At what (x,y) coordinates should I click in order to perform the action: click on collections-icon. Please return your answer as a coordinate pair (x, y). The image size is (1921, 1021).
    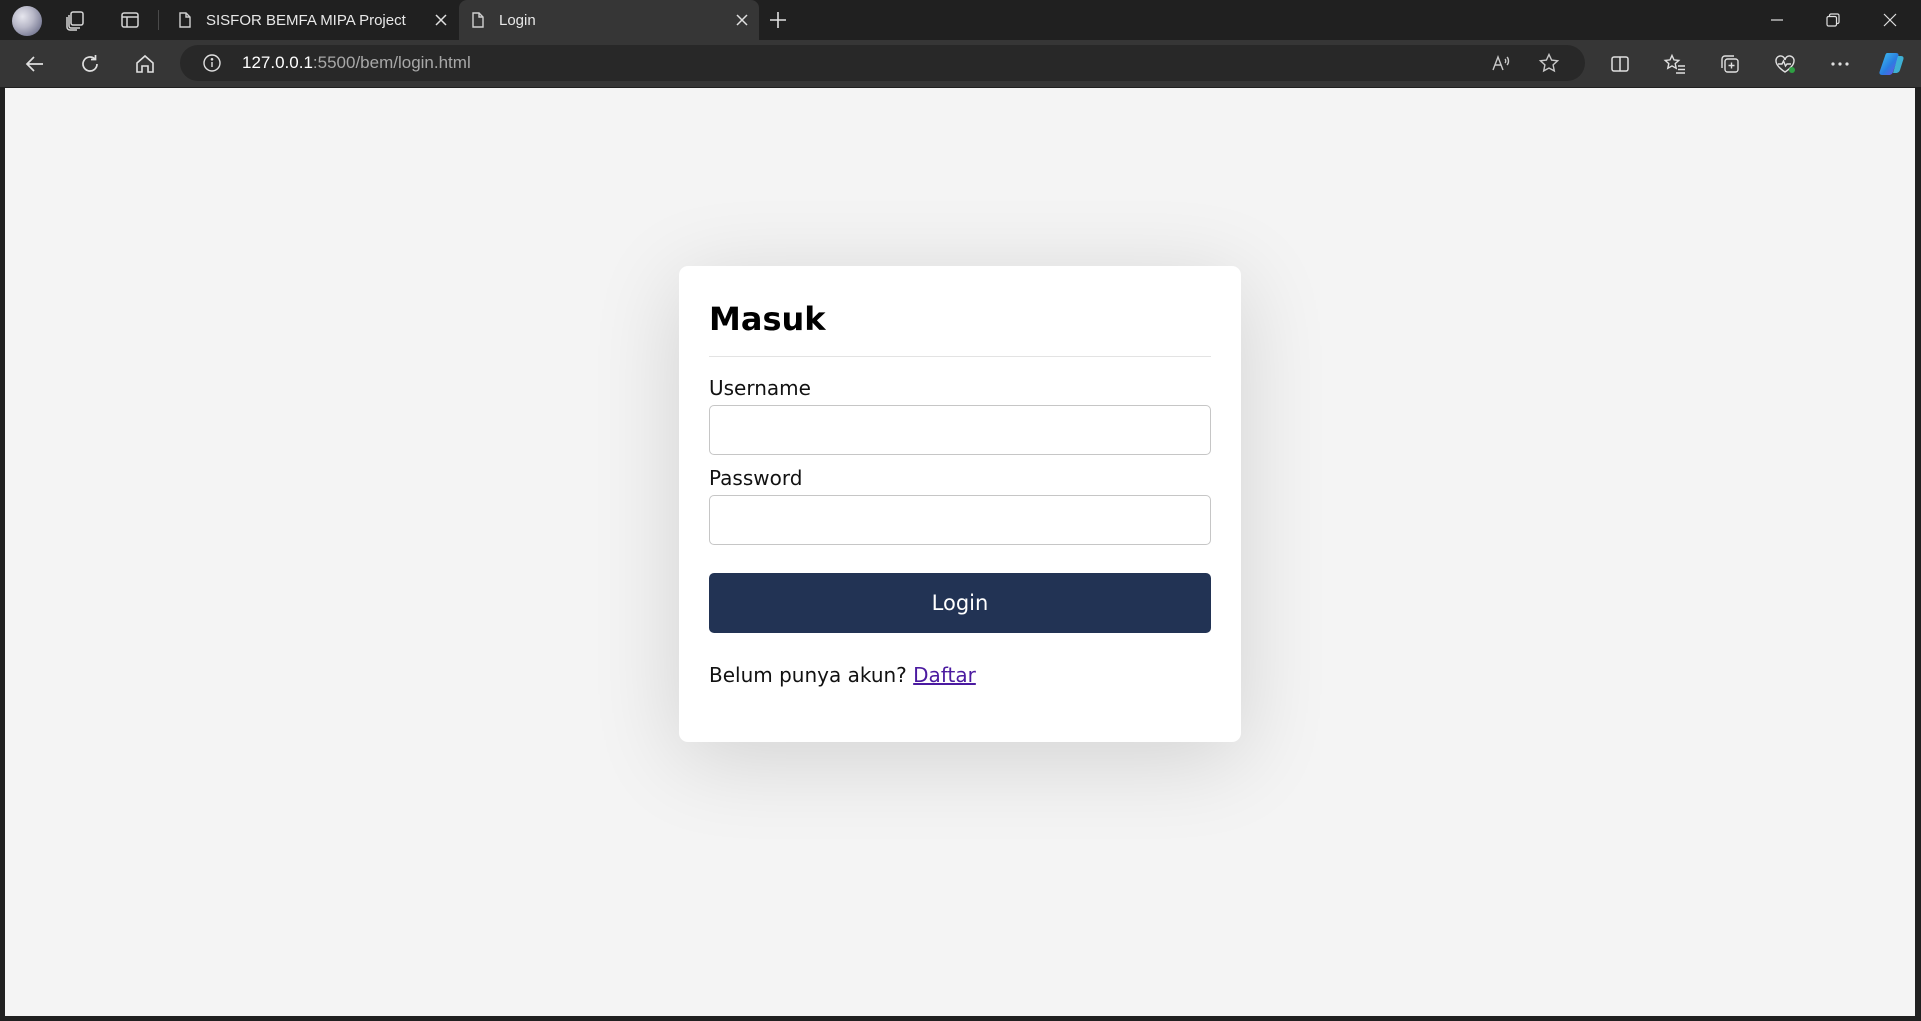
    Looking at the image, I should click on (1730, 64).